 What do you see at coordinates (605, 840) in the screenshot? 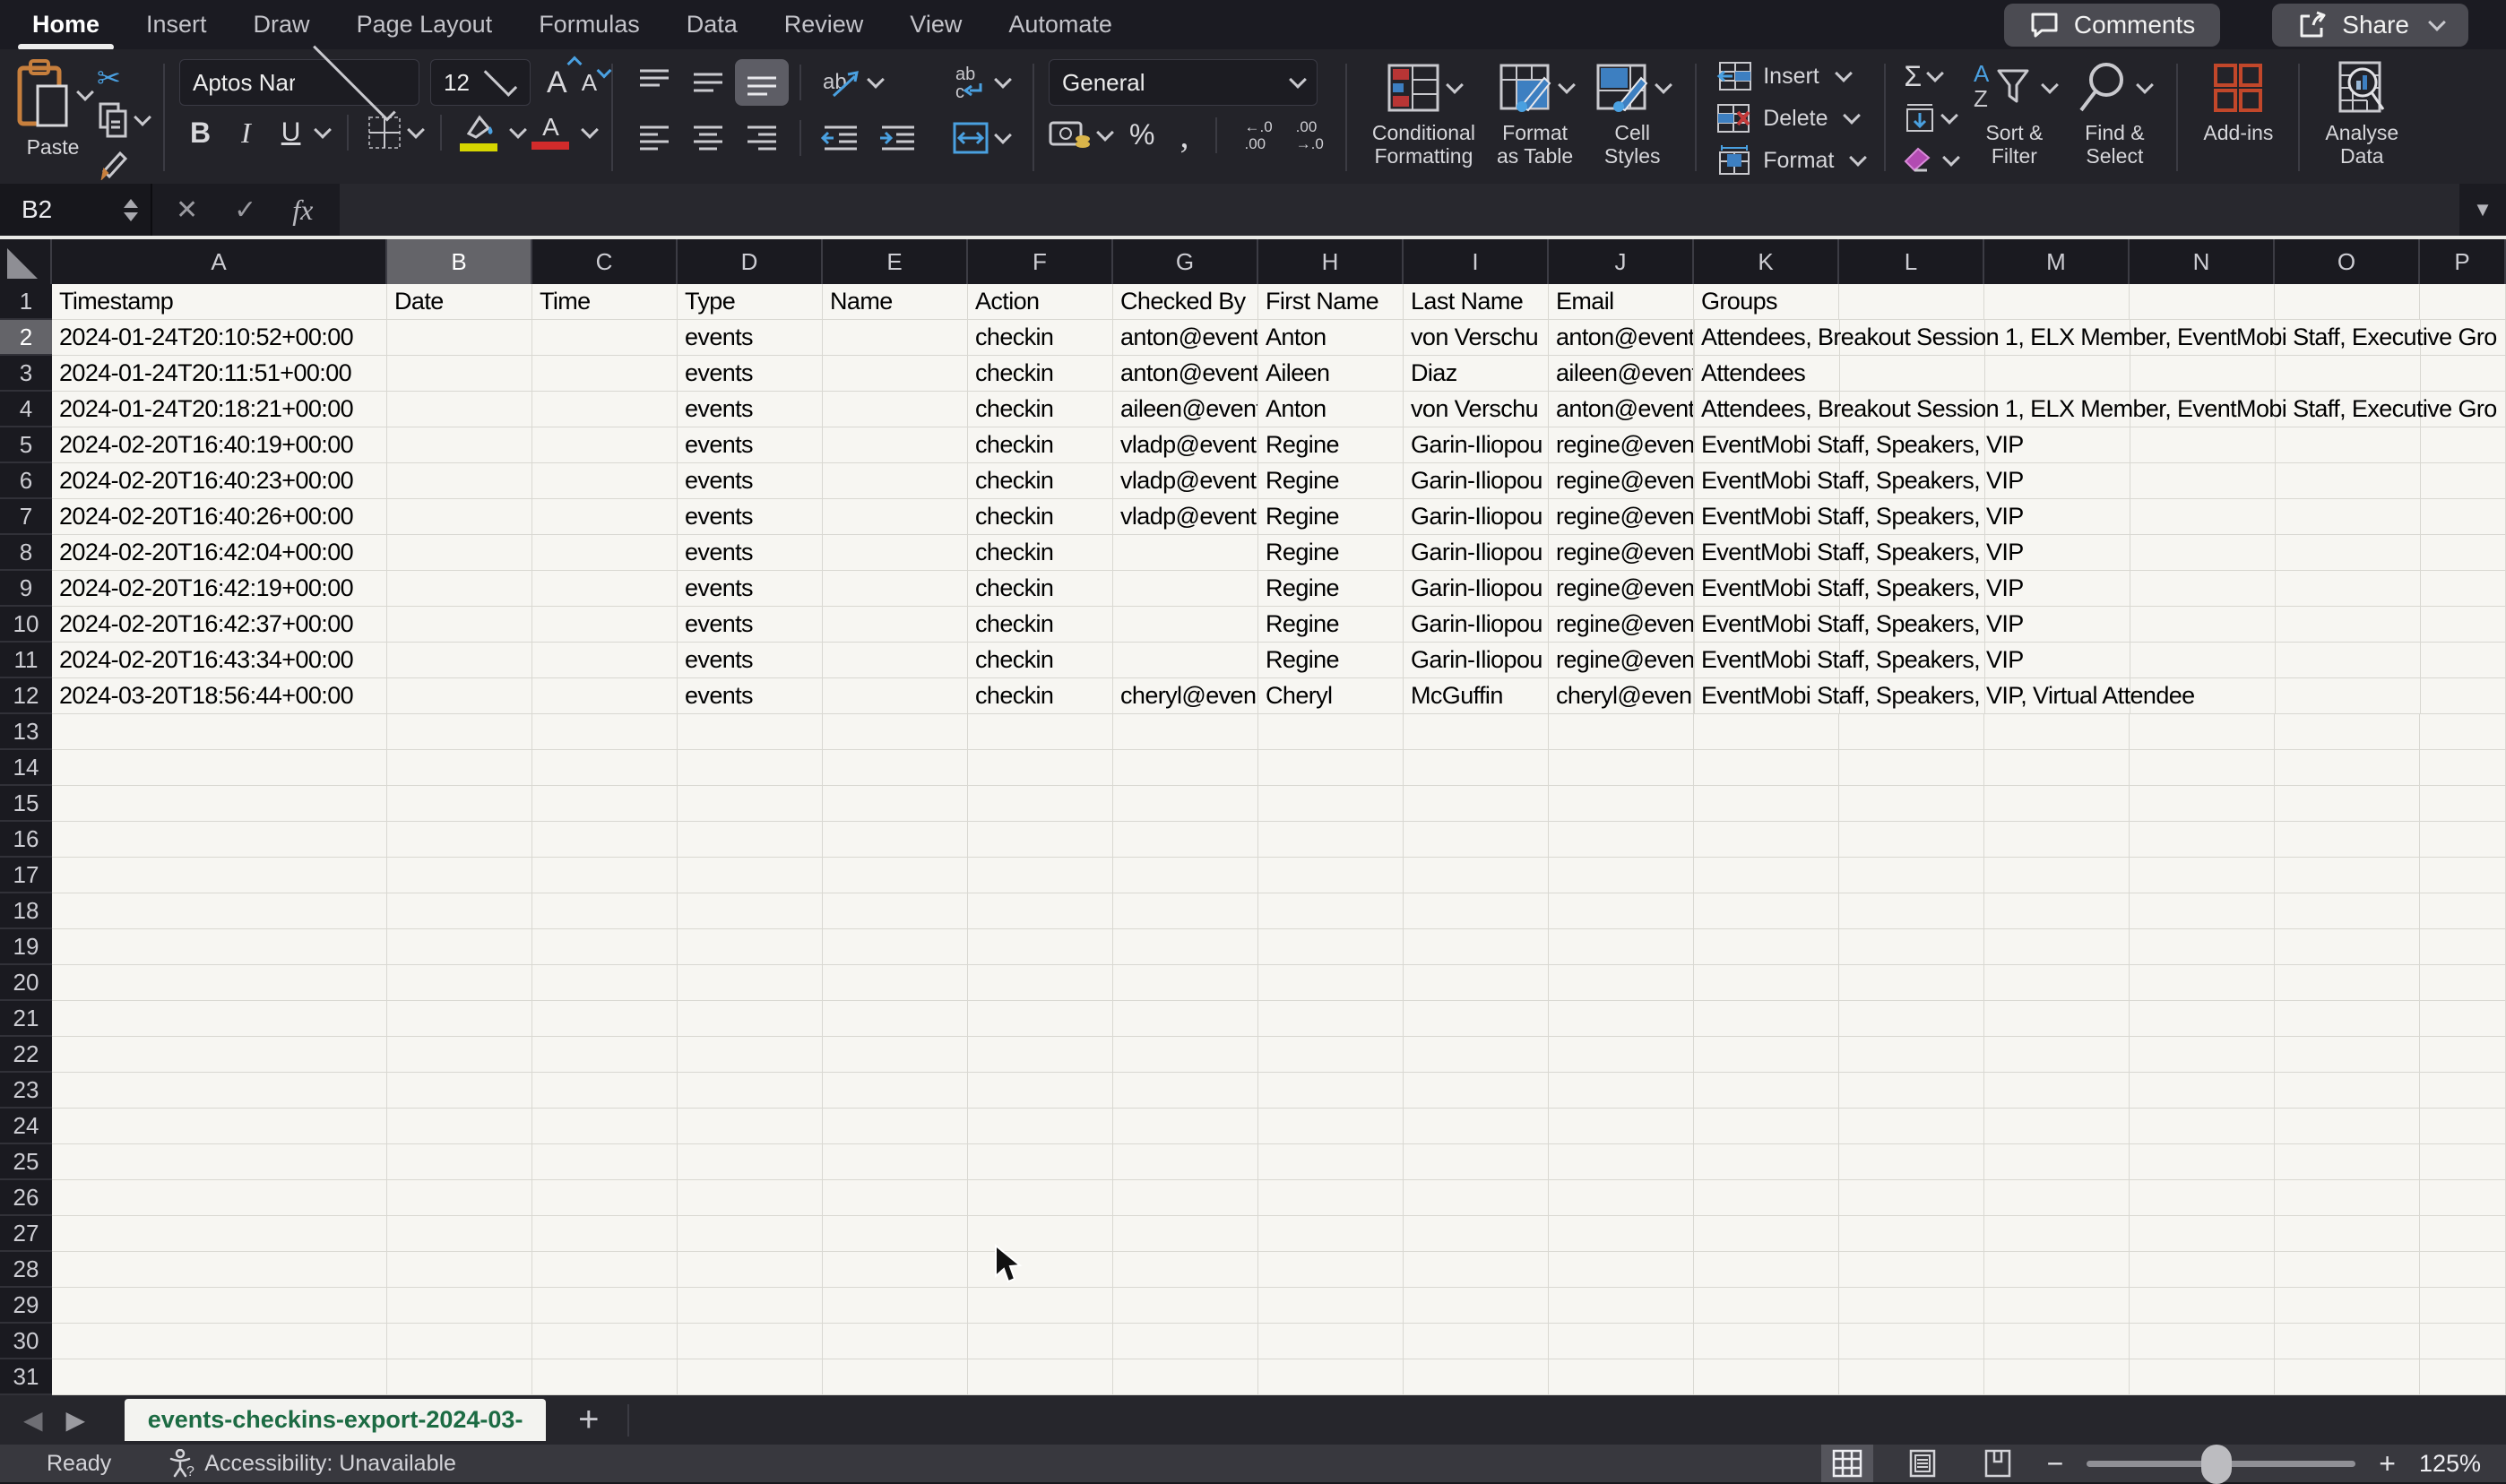
I see `cell-C16` at bounding box center [605, 840].